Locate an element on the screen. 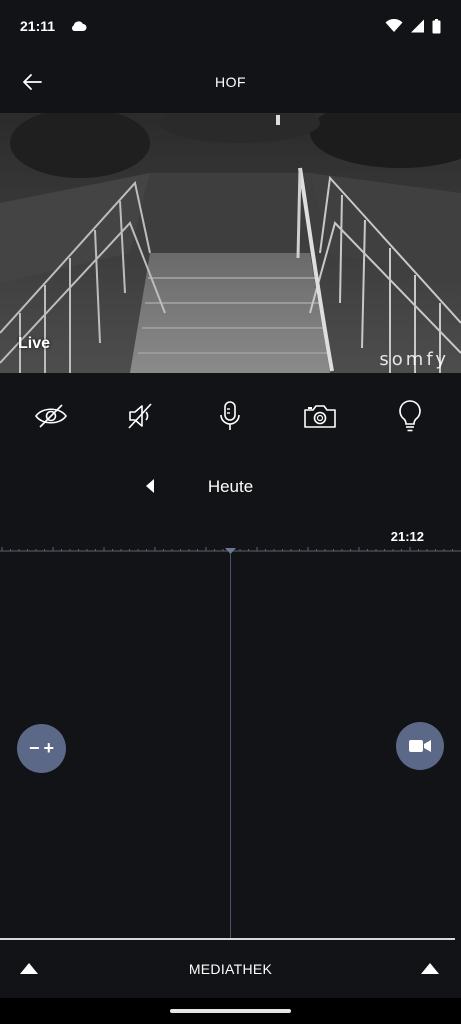  system-nav-bar is located at coordinates (230, 1011).